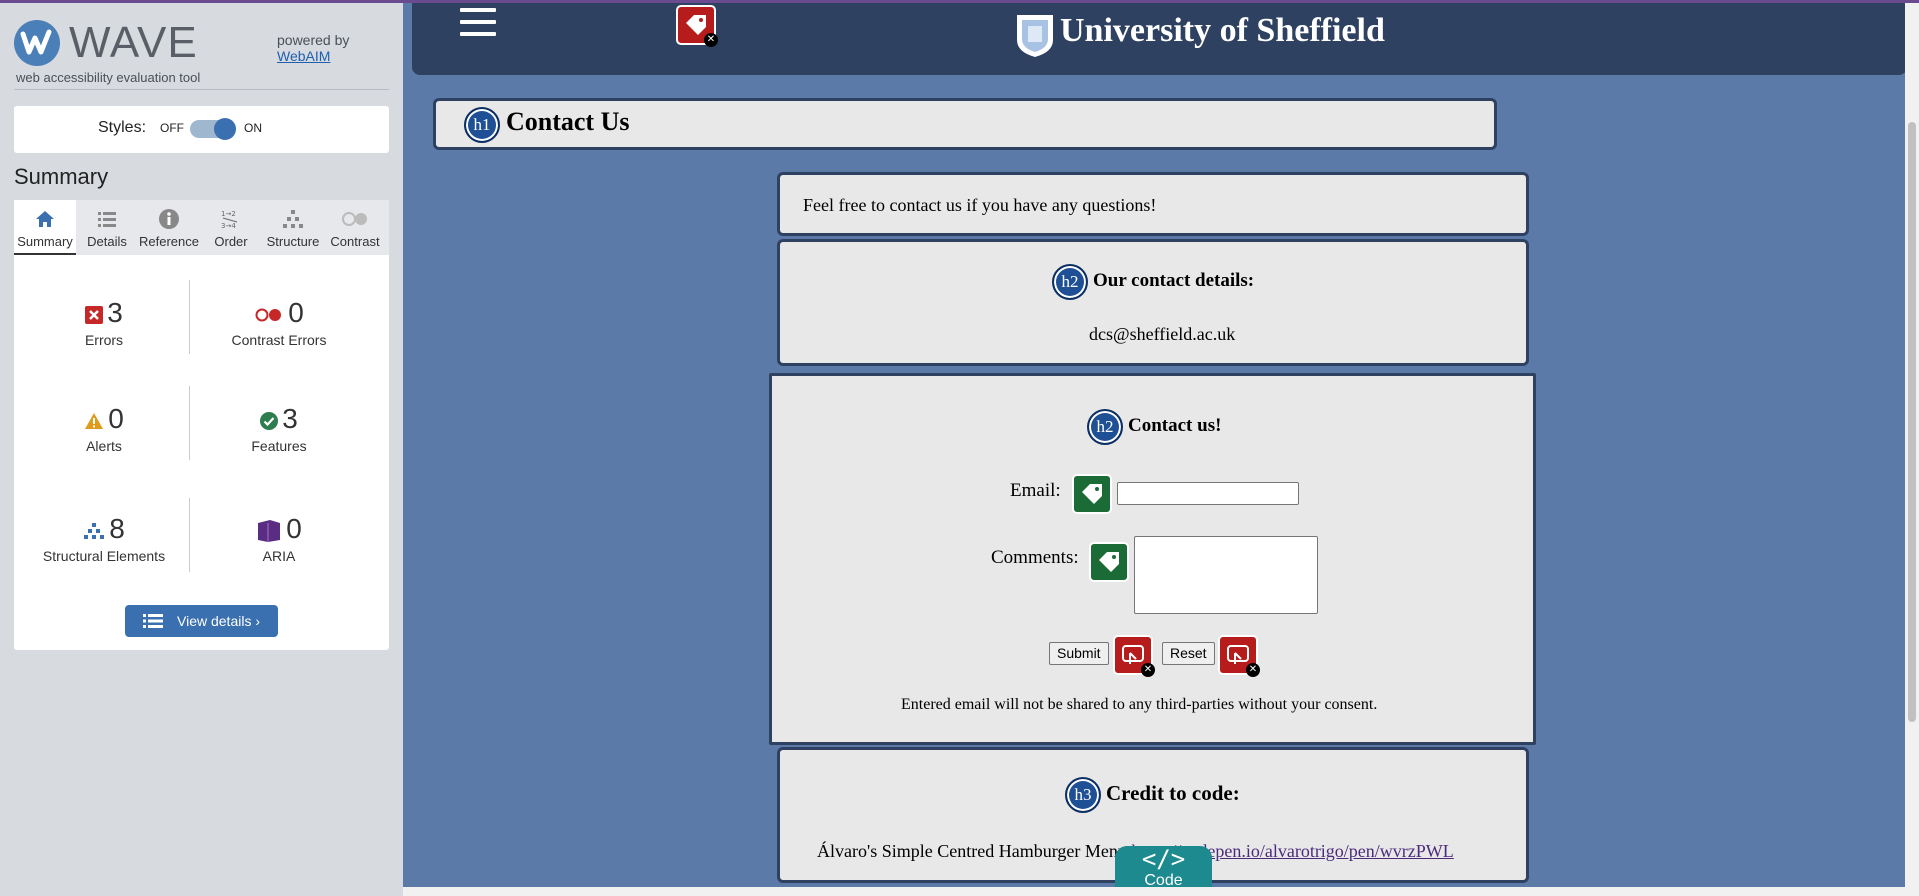 This screenshot has width=1919, height=896. What do you see at coordinates (116, 418) in the screenshot?
I see `alerts-count: 0` at bounding box center [116, 418].